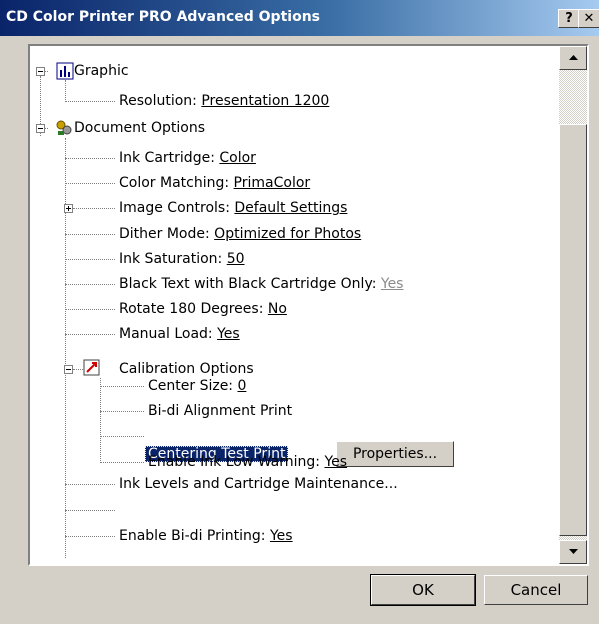  I want to click on printer-gears-icon, so click(64, 127).